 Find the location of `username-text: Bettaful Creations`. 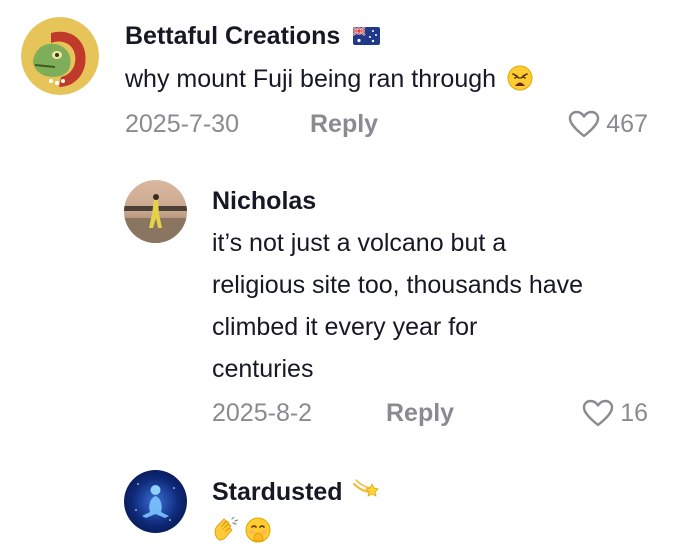

username-text: Bettaful Creations is located at coordinates (233, 36).